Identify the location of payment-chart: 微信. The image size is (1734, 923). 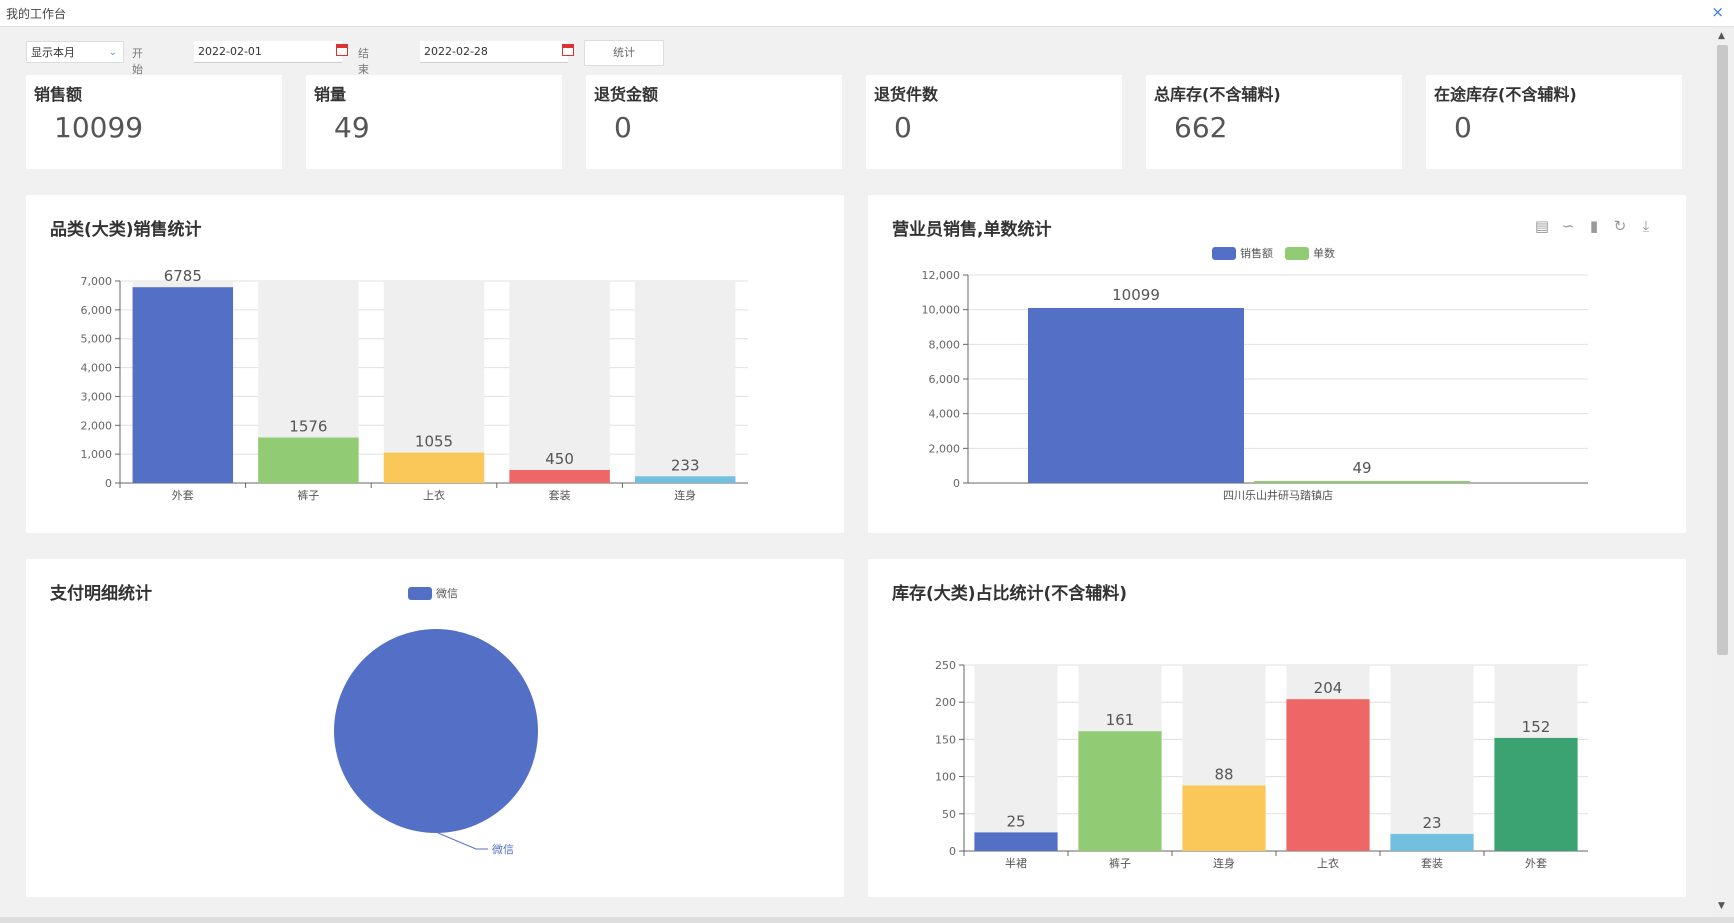
(436, 742).